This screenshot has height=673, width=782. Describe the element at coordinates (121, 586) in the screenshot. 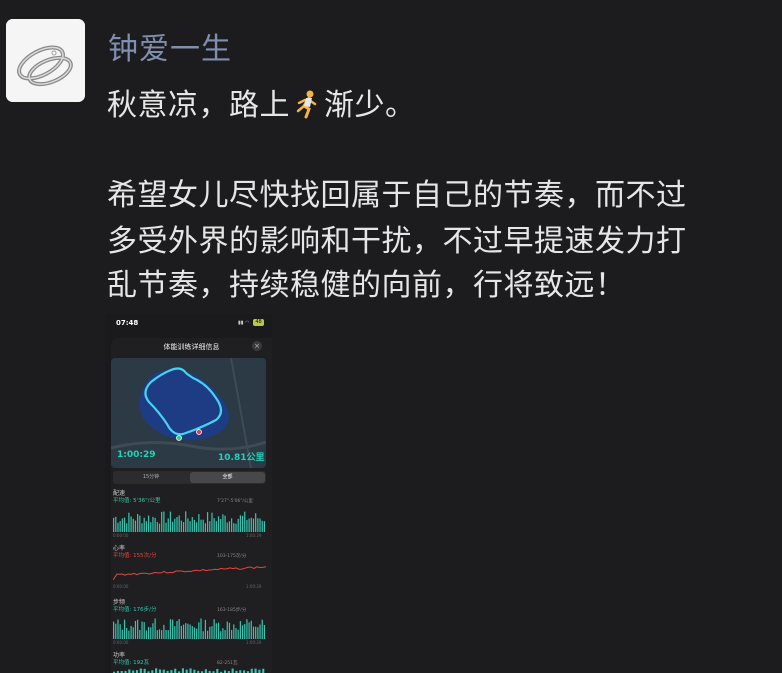

I see `heart-rate-time-start: 0:00:00` at that location.